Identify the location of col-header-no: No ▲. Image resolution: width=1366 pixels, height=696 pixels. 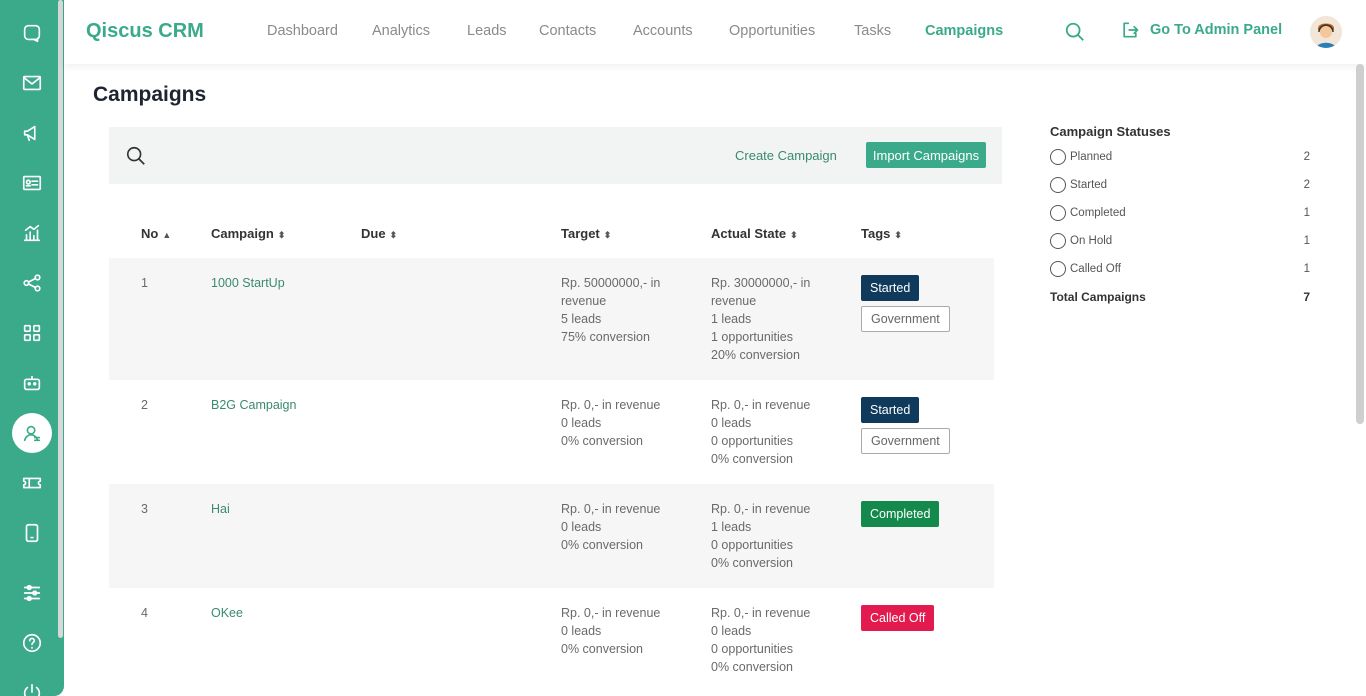
(156, 233).